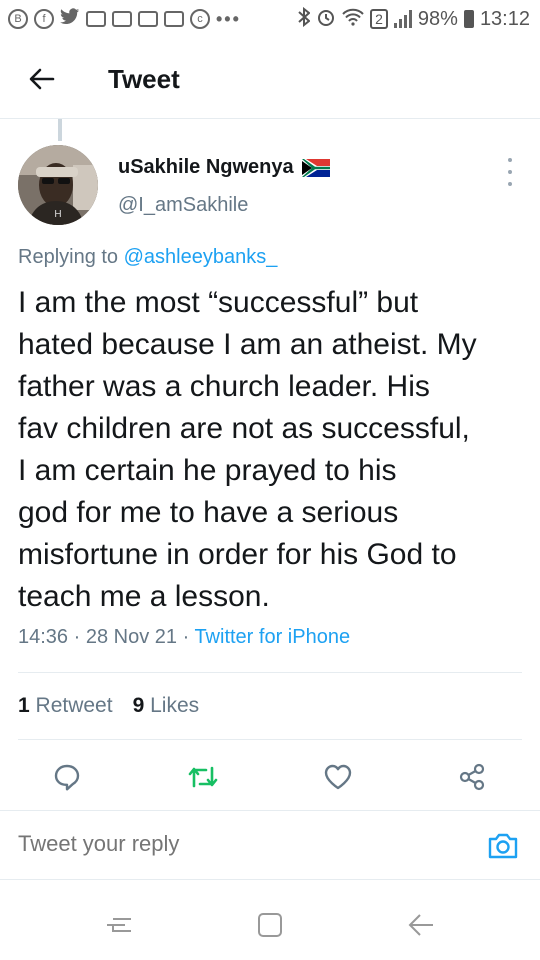  Describe the element at coordinates (206, 167) in the screenshot. I see `author-name-text: uSakhile Ngwenya` at that location.